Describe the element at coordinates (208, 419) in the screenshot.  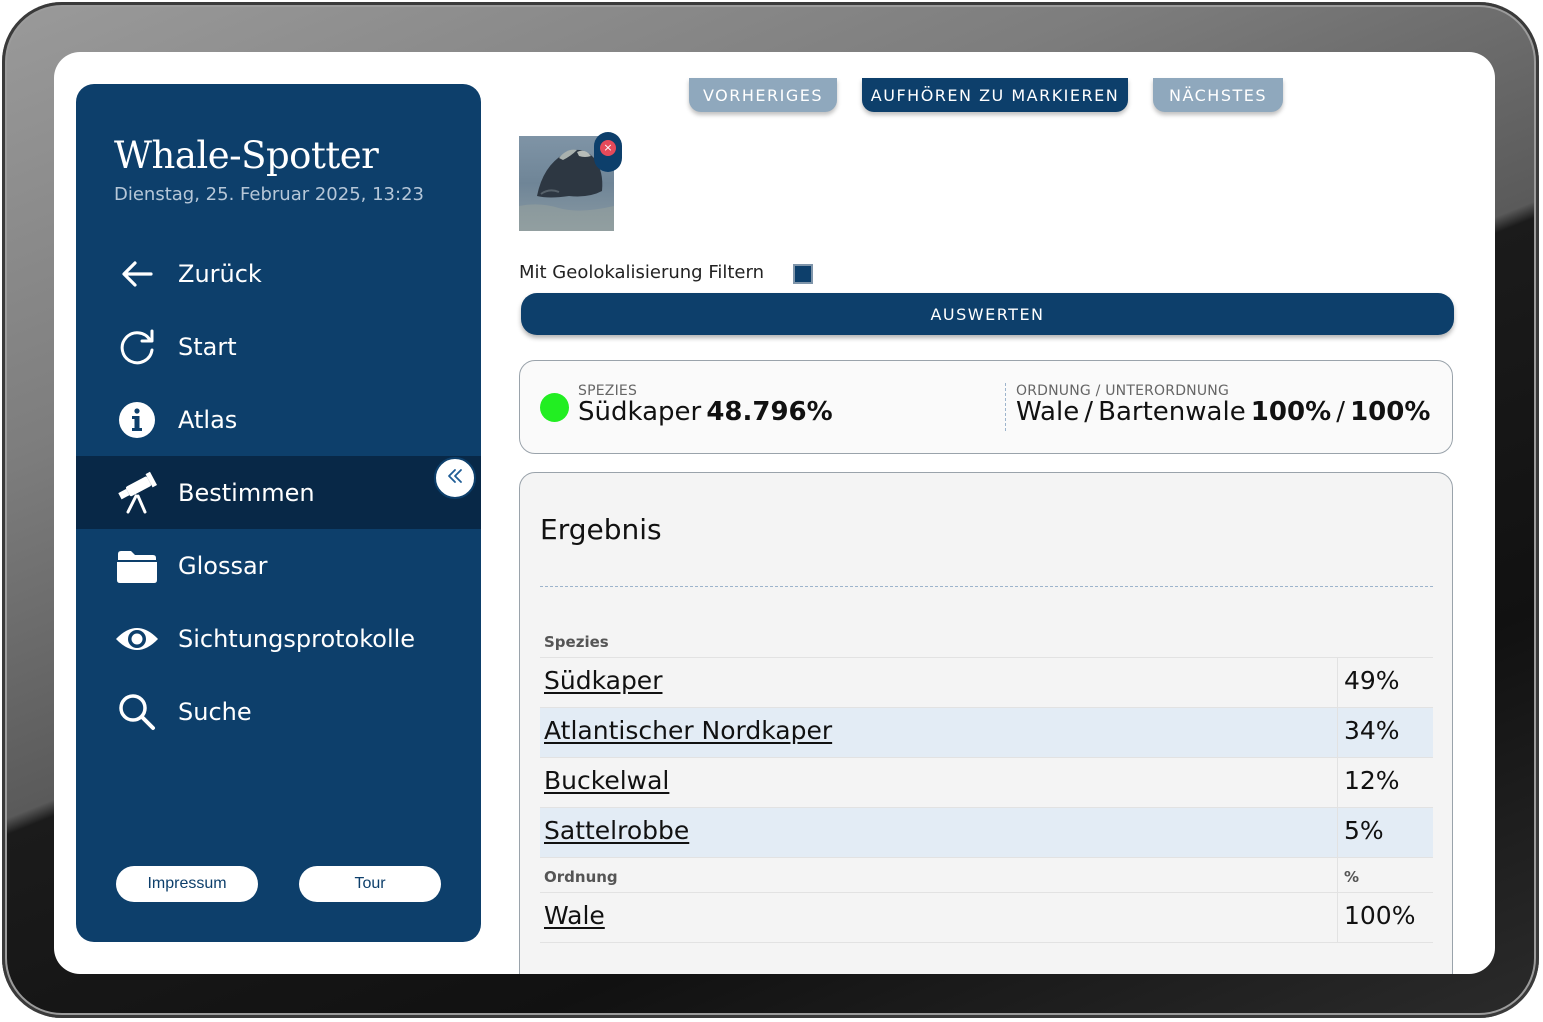
I see `sidebar-item-label: Atlas` at that location.